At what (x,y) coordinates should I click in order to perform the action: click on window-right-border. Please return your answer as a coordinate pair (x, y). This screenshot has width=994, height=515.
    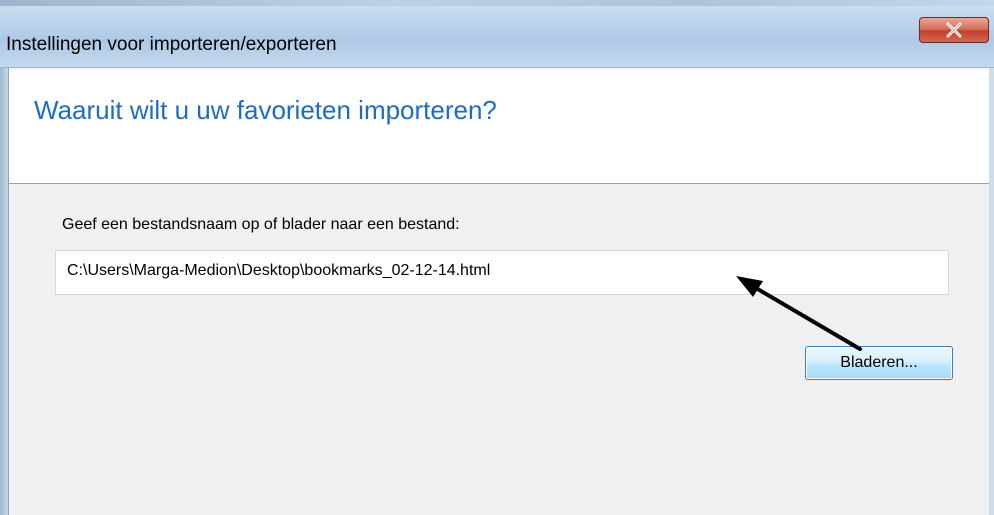
    Looking at the image, I should click on (991, 291).